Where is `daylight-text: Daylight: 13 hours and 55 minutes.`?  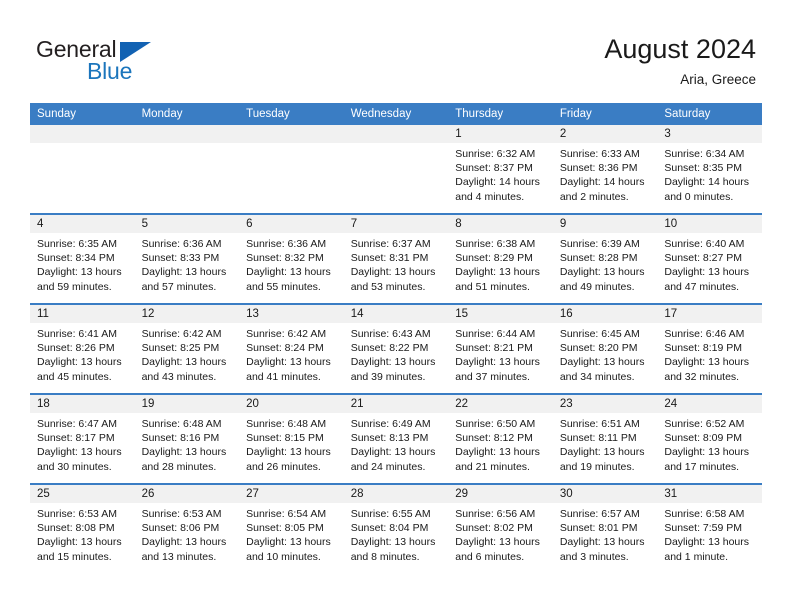
daylight-text: Daylight: 13 hours and 55 minutes. is located at coordinates (288, 279).